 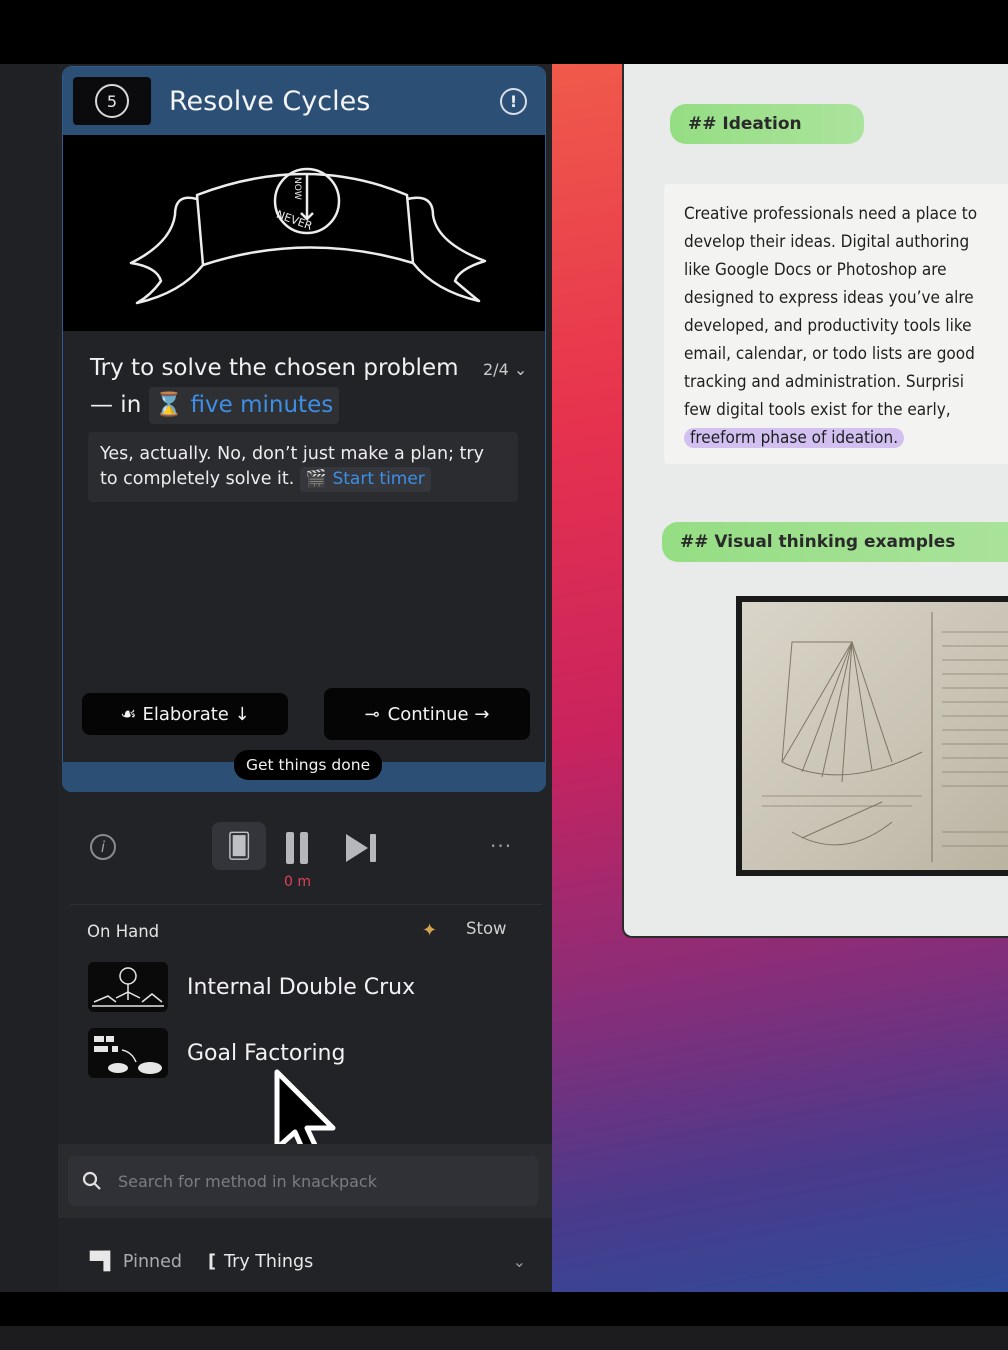 What do you see at coordinates (262, 405) in the screenshot?
I see `duration-label: five minutes` at bounding box center [262, 405].